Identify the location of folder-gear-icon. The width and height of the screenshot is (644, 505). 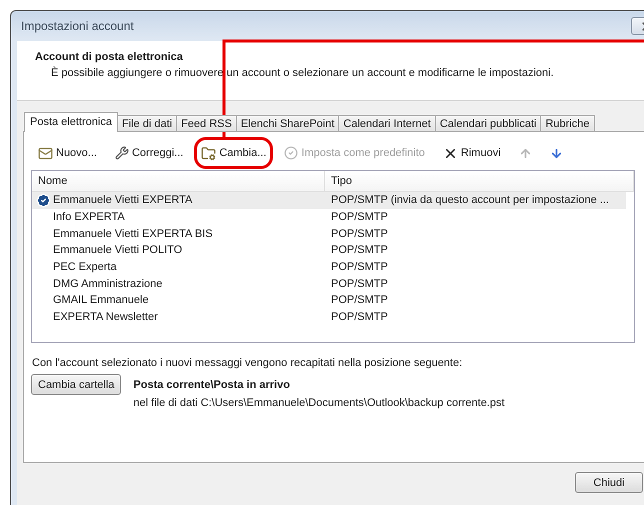
(208, 153).